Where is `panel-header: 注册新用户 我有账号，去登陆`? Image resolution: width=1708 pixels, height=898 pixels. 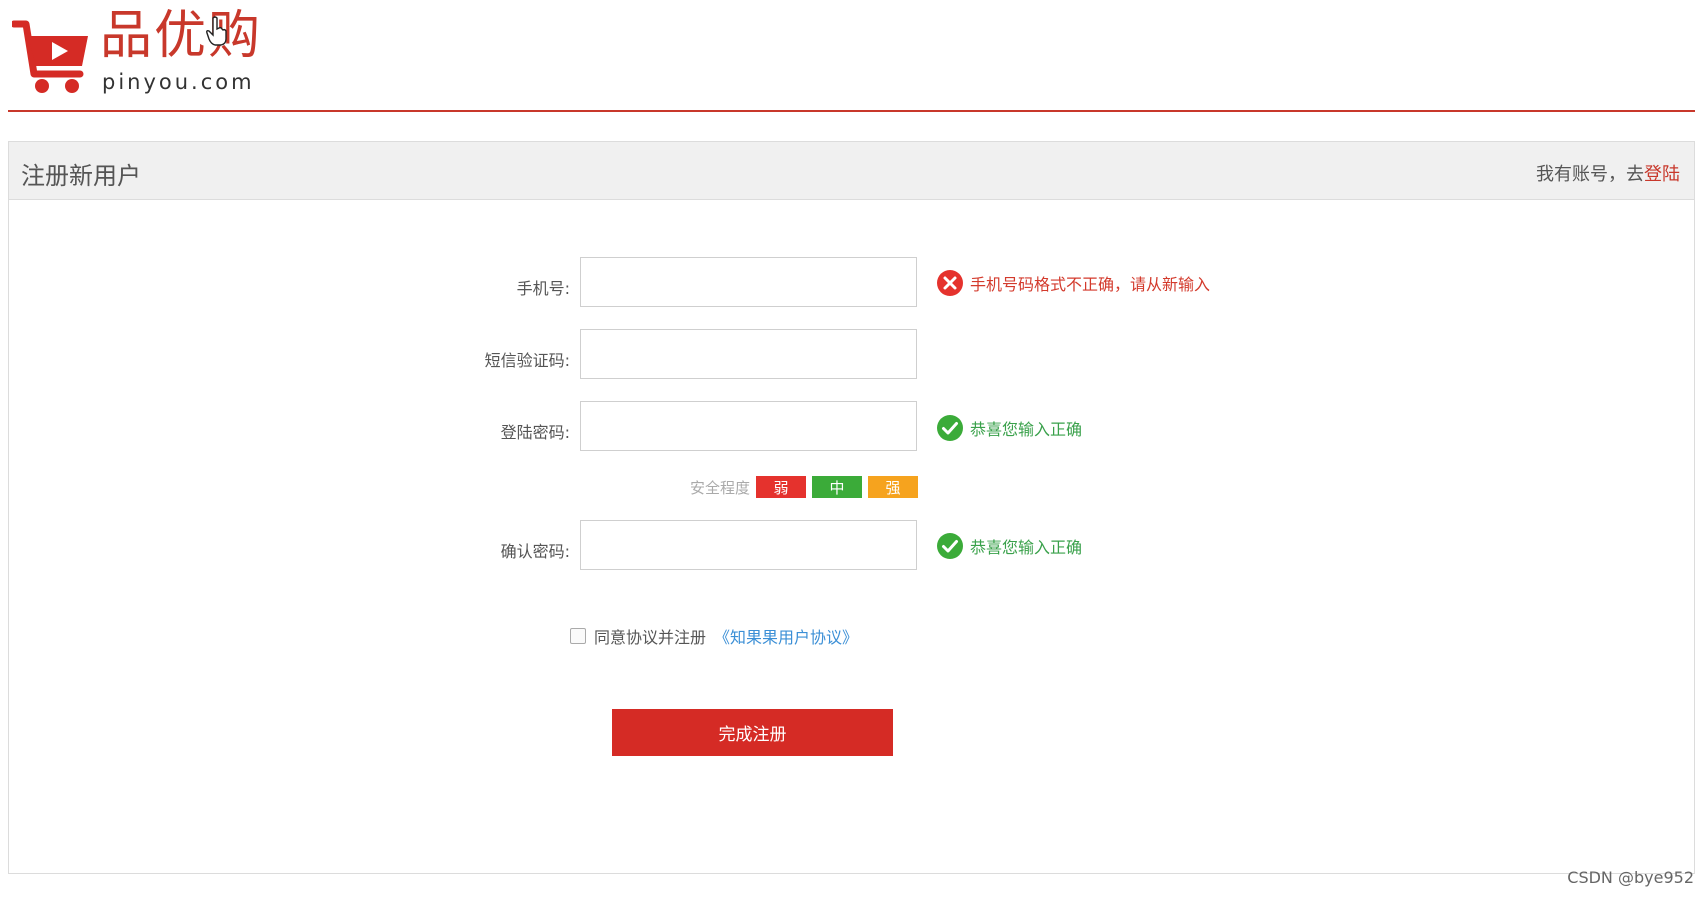
panel-header: 注册新用户 我有账号，去登陆 is located at coordinates (851, 171).